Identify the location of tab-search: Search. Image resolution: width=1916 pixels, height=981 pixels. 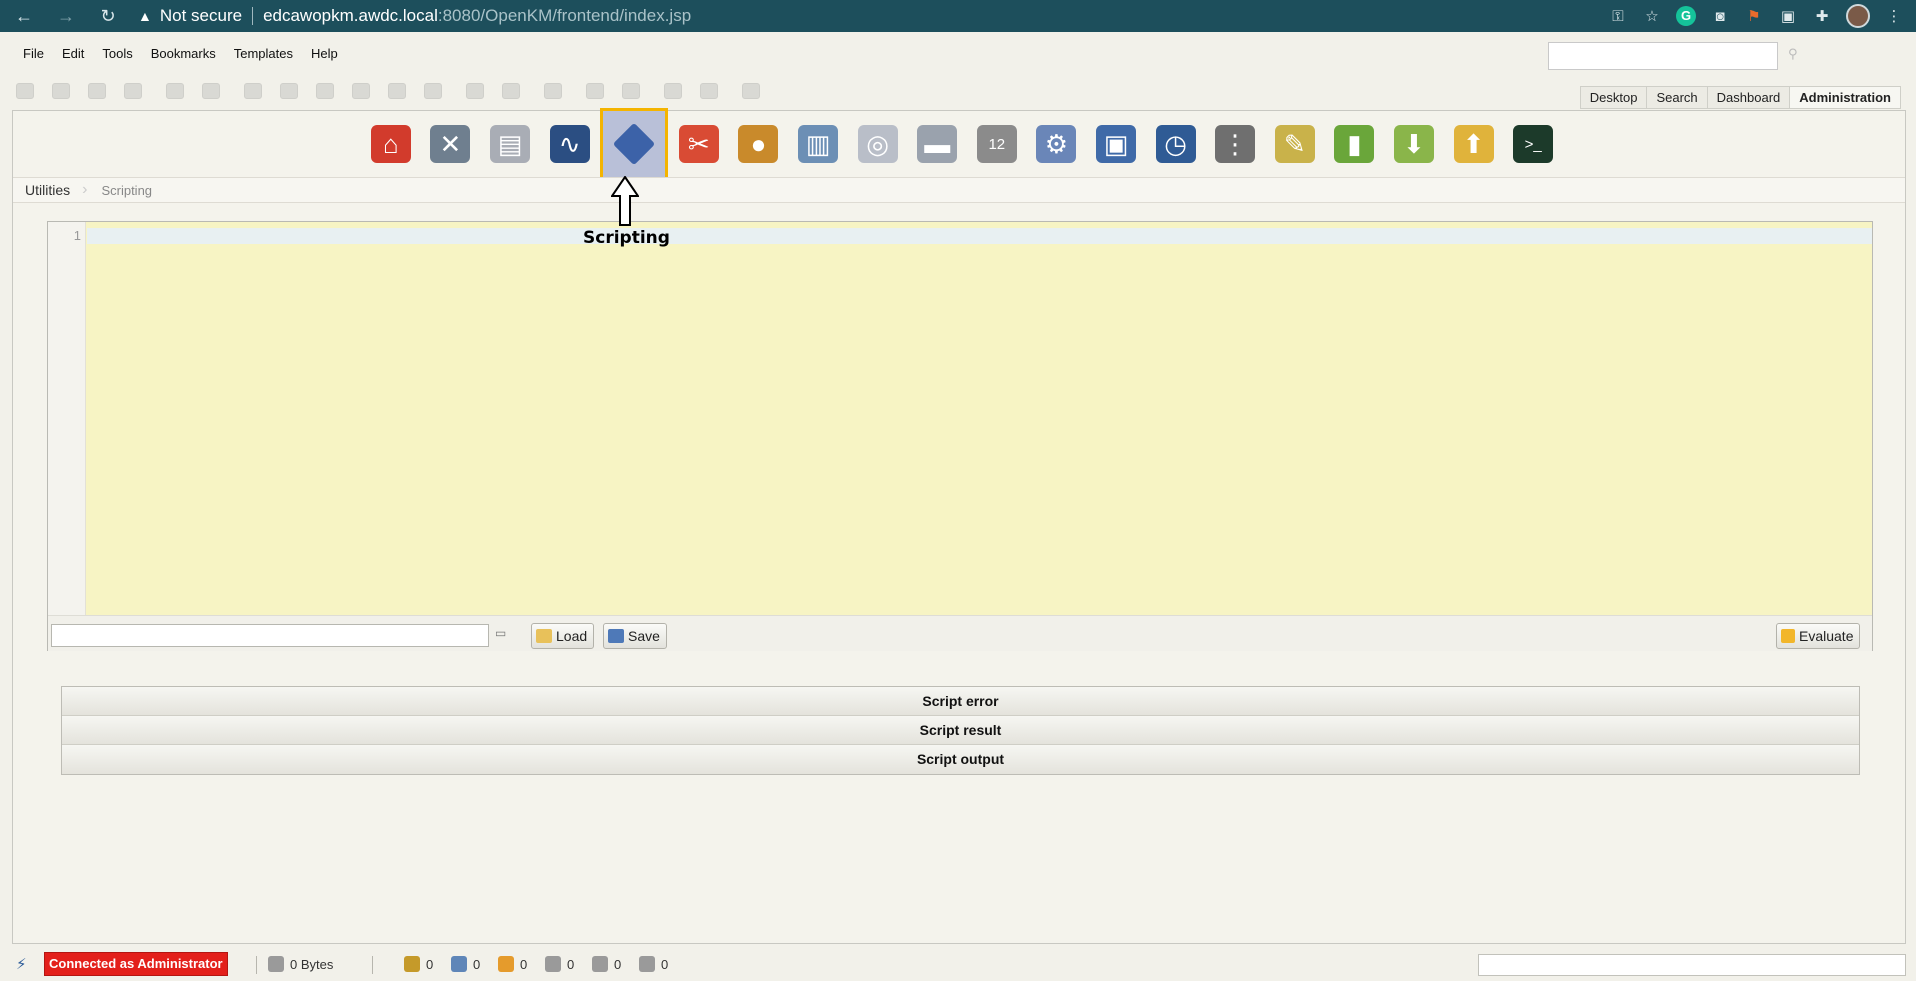
(1677, 97).